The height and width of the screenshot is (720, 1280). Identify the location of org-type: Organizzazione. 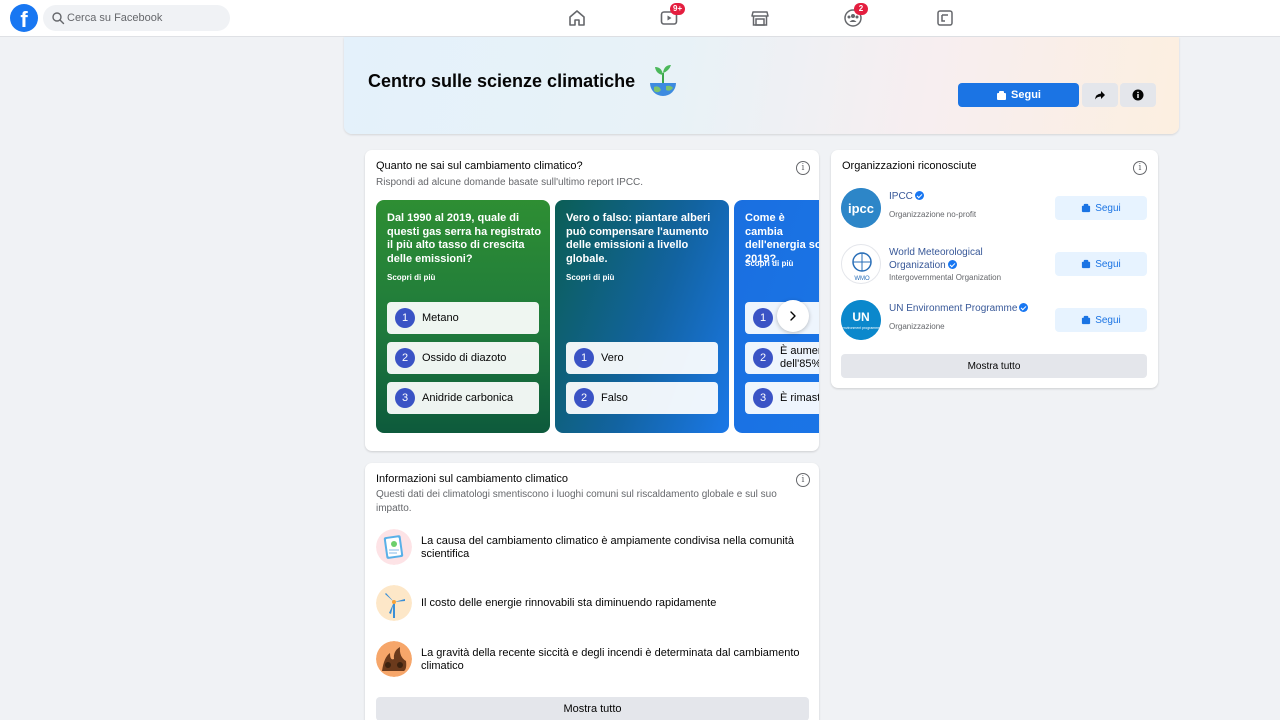
(917, 326).